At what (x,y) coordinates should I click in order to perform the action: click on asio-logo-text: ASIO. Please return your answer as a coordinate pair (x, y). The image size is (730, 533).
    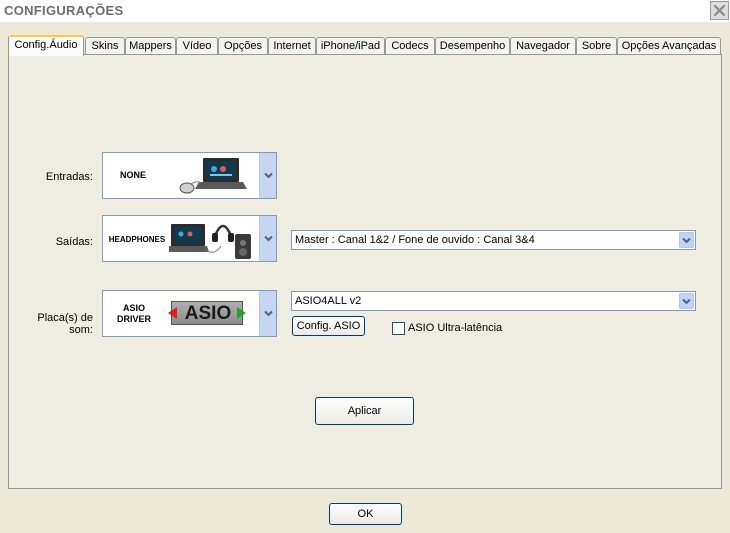
    Looking at the image, I should click on (208, 313).